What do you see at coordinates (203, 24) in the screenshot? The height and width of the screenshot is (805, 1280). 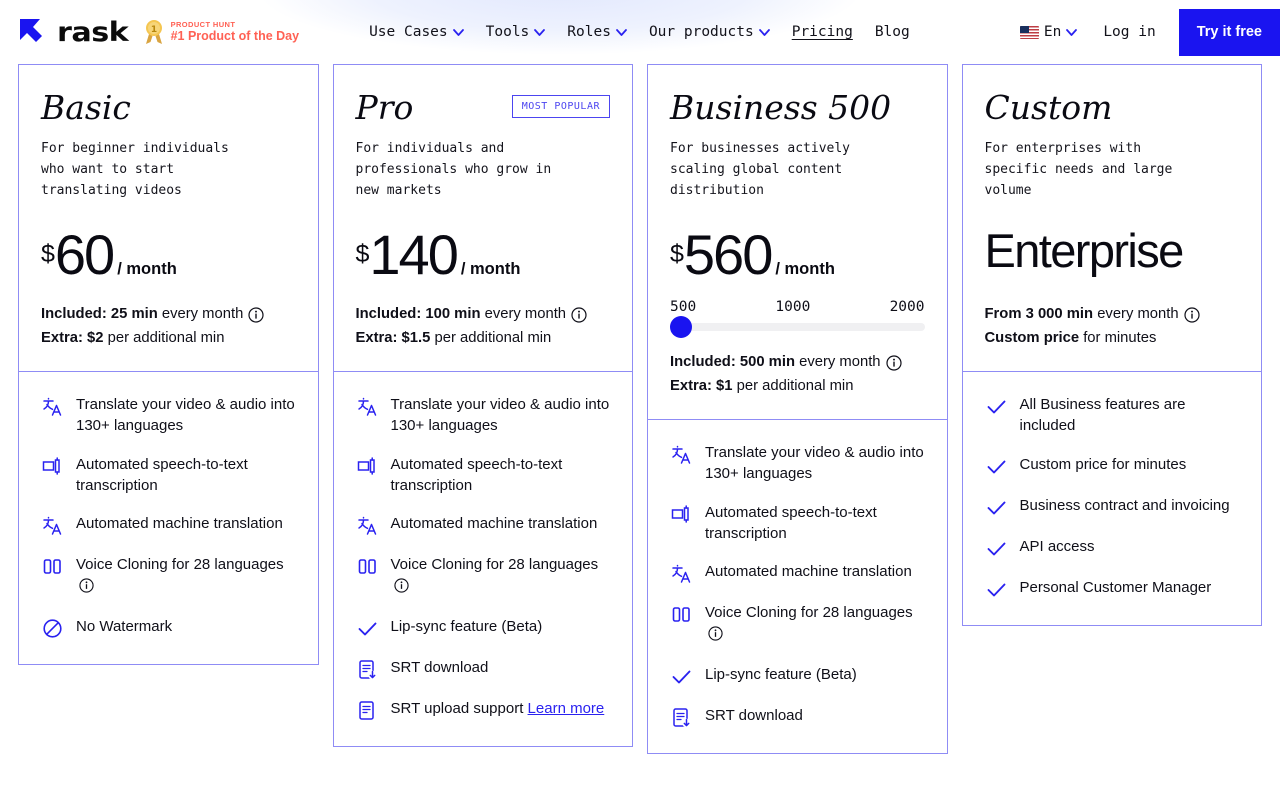 I see `product-hunt-kicker: PRODUCT HUNT` at bounding box center [203, 24].